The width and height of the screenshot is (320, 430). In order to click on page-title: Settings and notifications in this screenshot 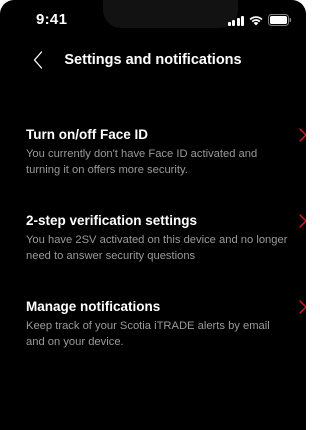, I will do `click(153, 60)`.